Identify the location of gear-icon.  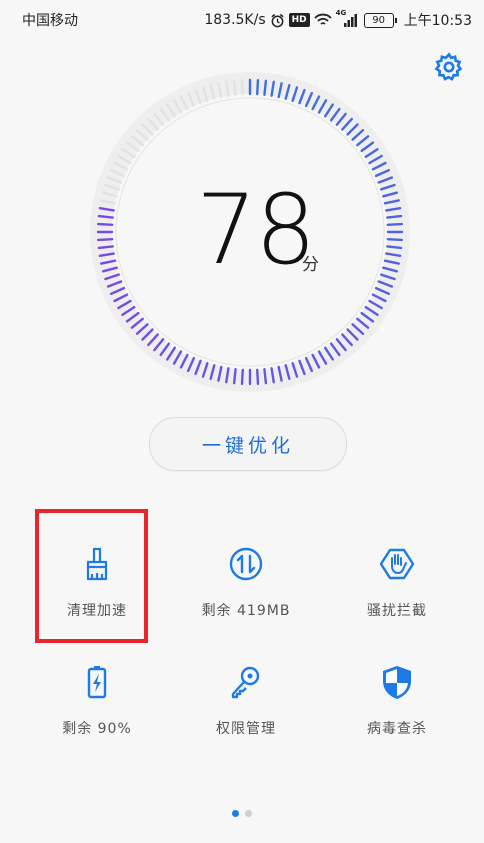
(449, 67).